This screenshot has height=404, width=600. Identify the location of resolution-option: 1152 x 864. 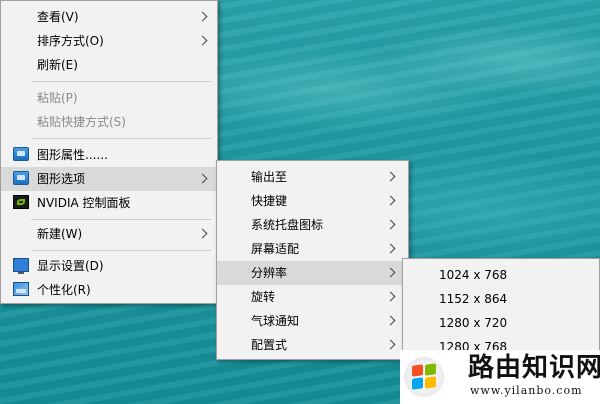
(501, 299).